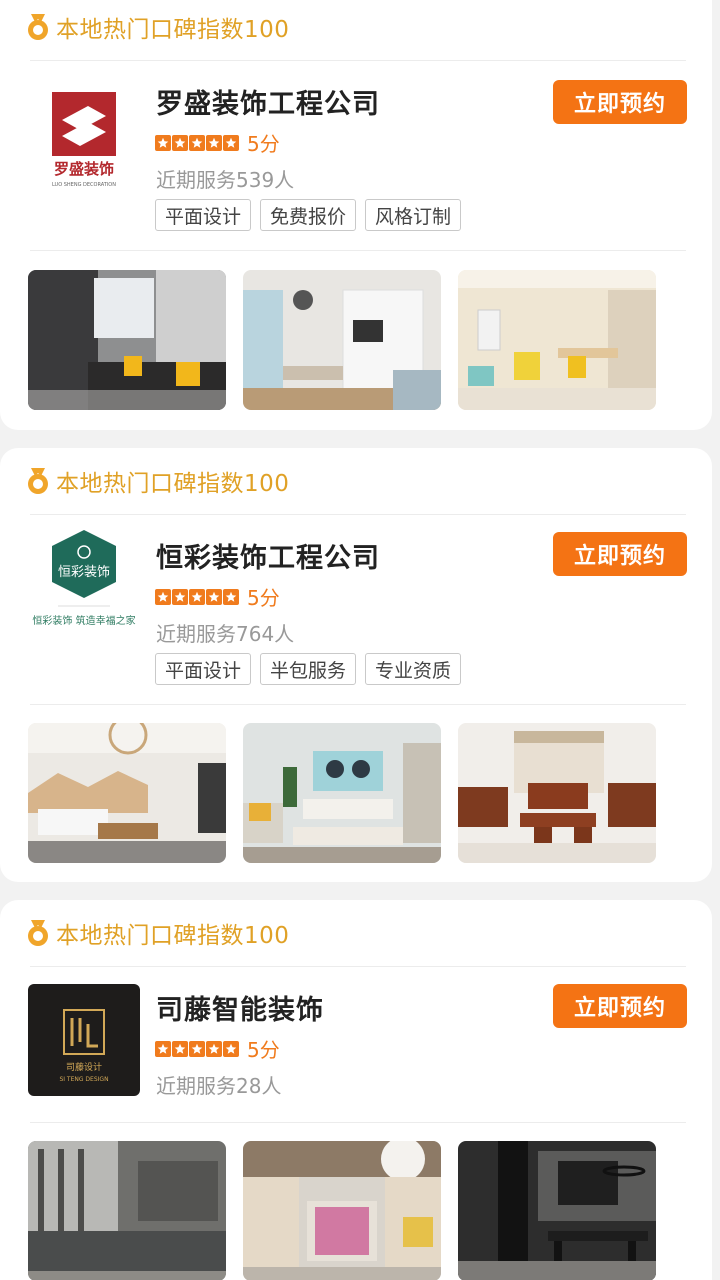 The height and width of the screenshot is (1280, 720). I want to click on company-name: 恒彩装饰工程公司, so click(268, 555).